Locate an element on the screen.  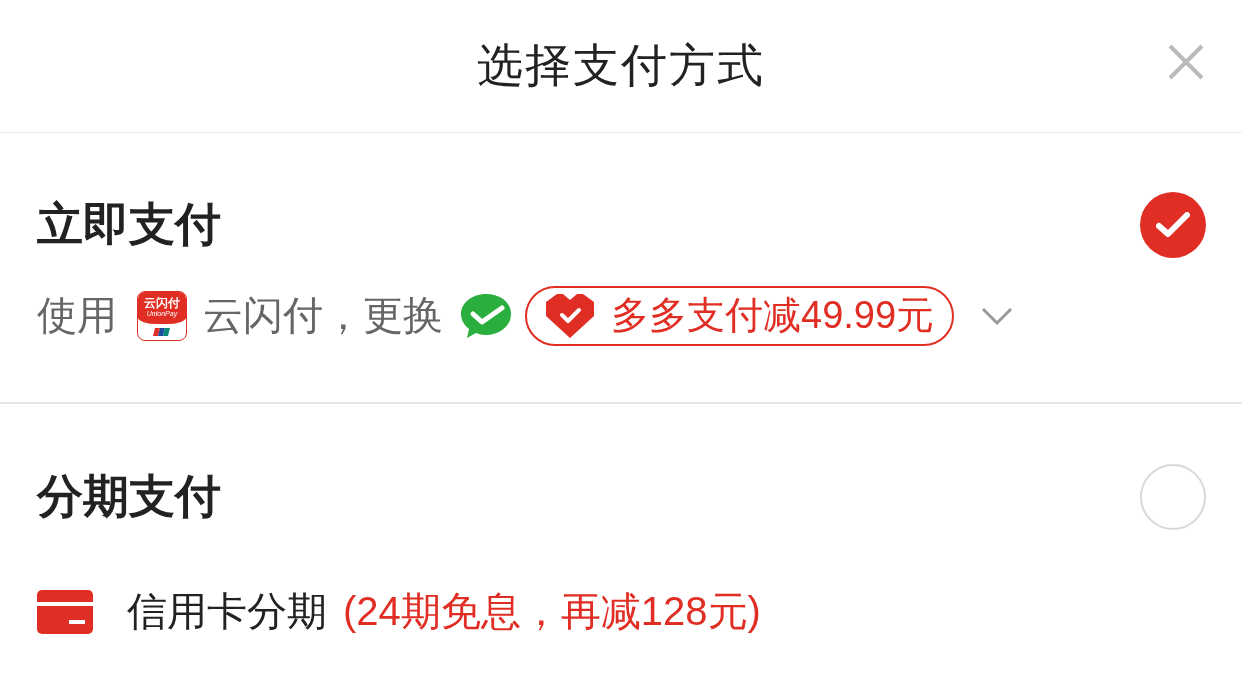
payment-method-label: 云闪付，更换 is located at coordinates (323, 315).